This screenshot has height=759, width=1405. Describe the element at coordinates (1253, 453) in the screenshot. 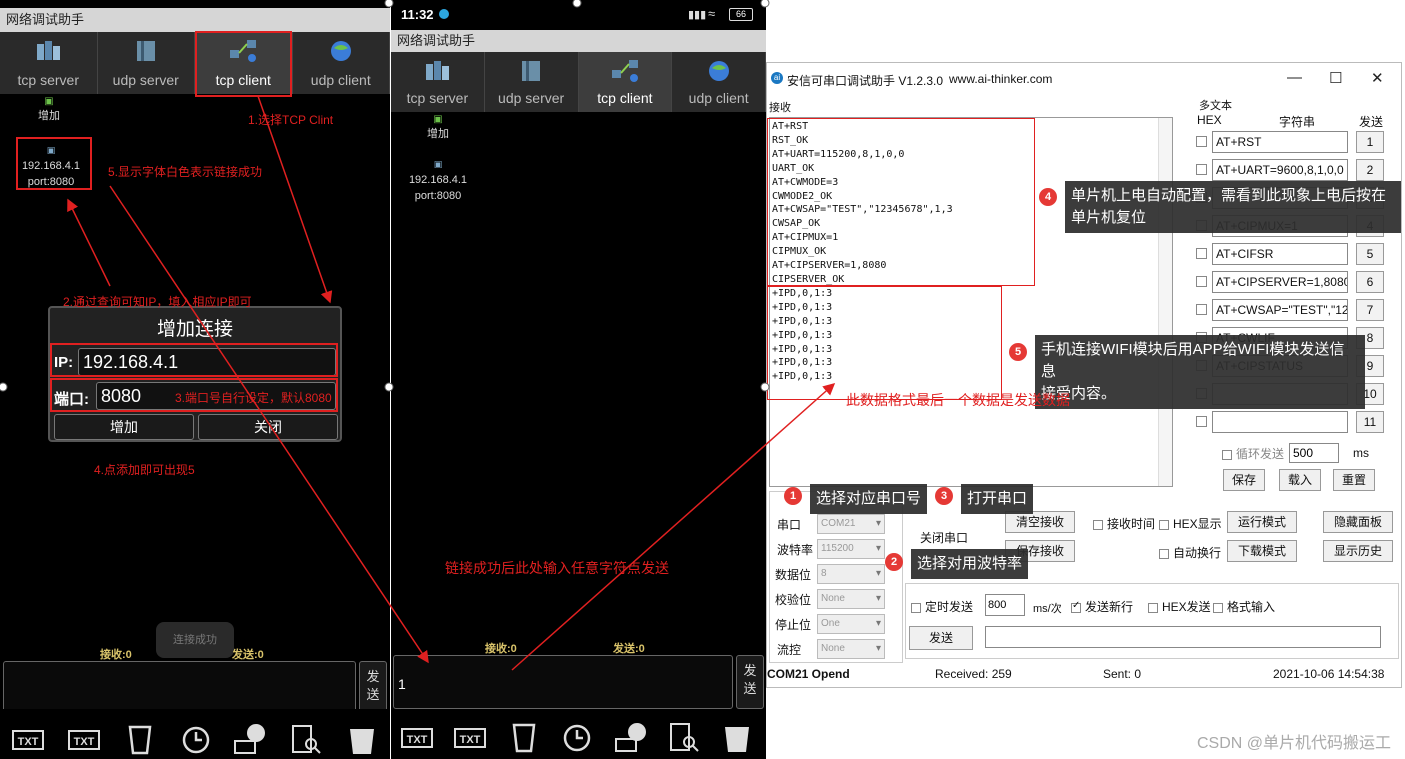

I see `loop-send-checkbox: 循环发送` at that location.